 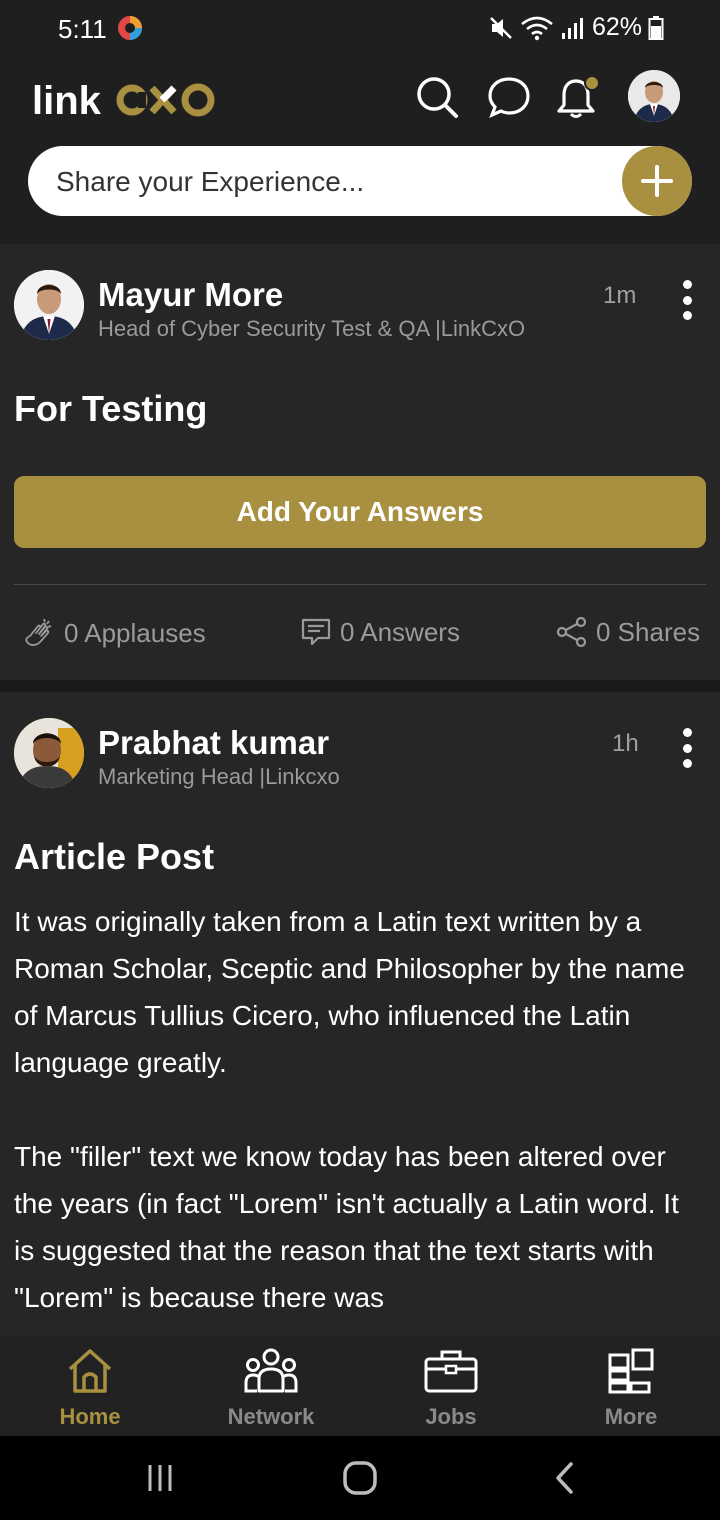 What do you see at coordinates (631, 1371) in the screenshot?
I see `grid-icon` at bounding box center [631, 1371].